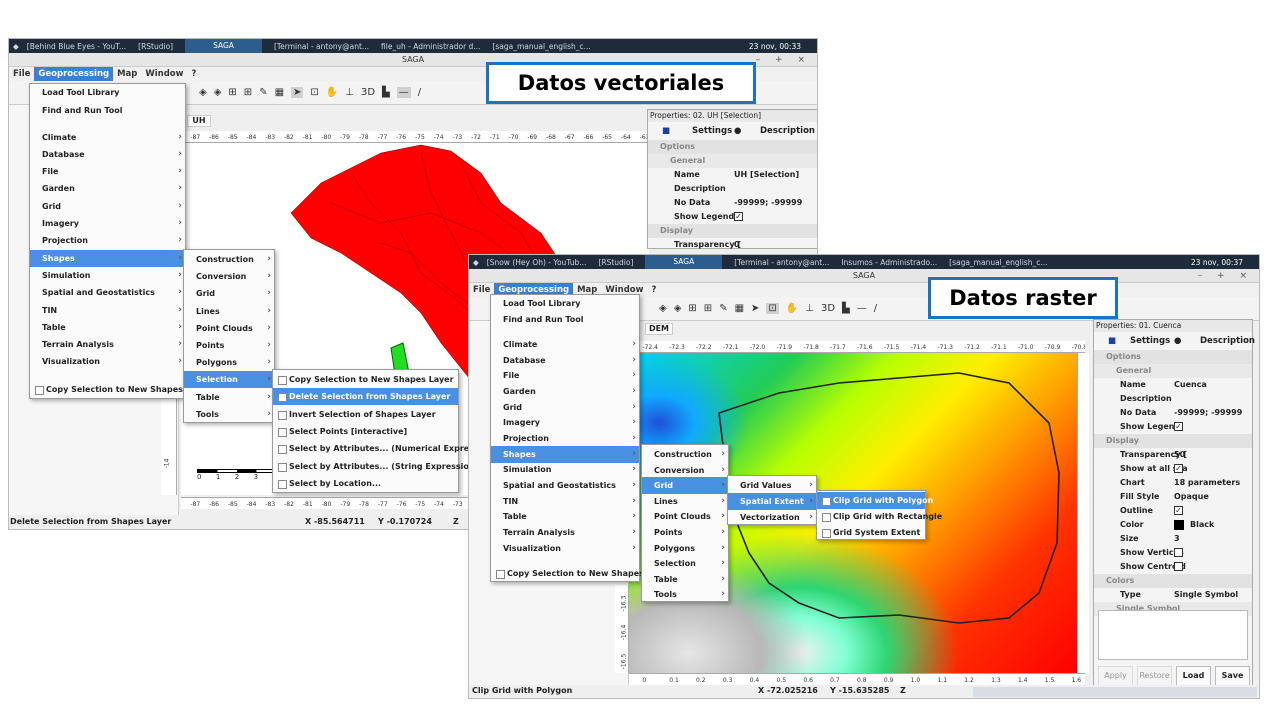 The height and width of the screenshot is (720, 1280). Describe the element at coordinates (732, 245) in the screenshot. I see `property-row: Transparency [0` at that location.